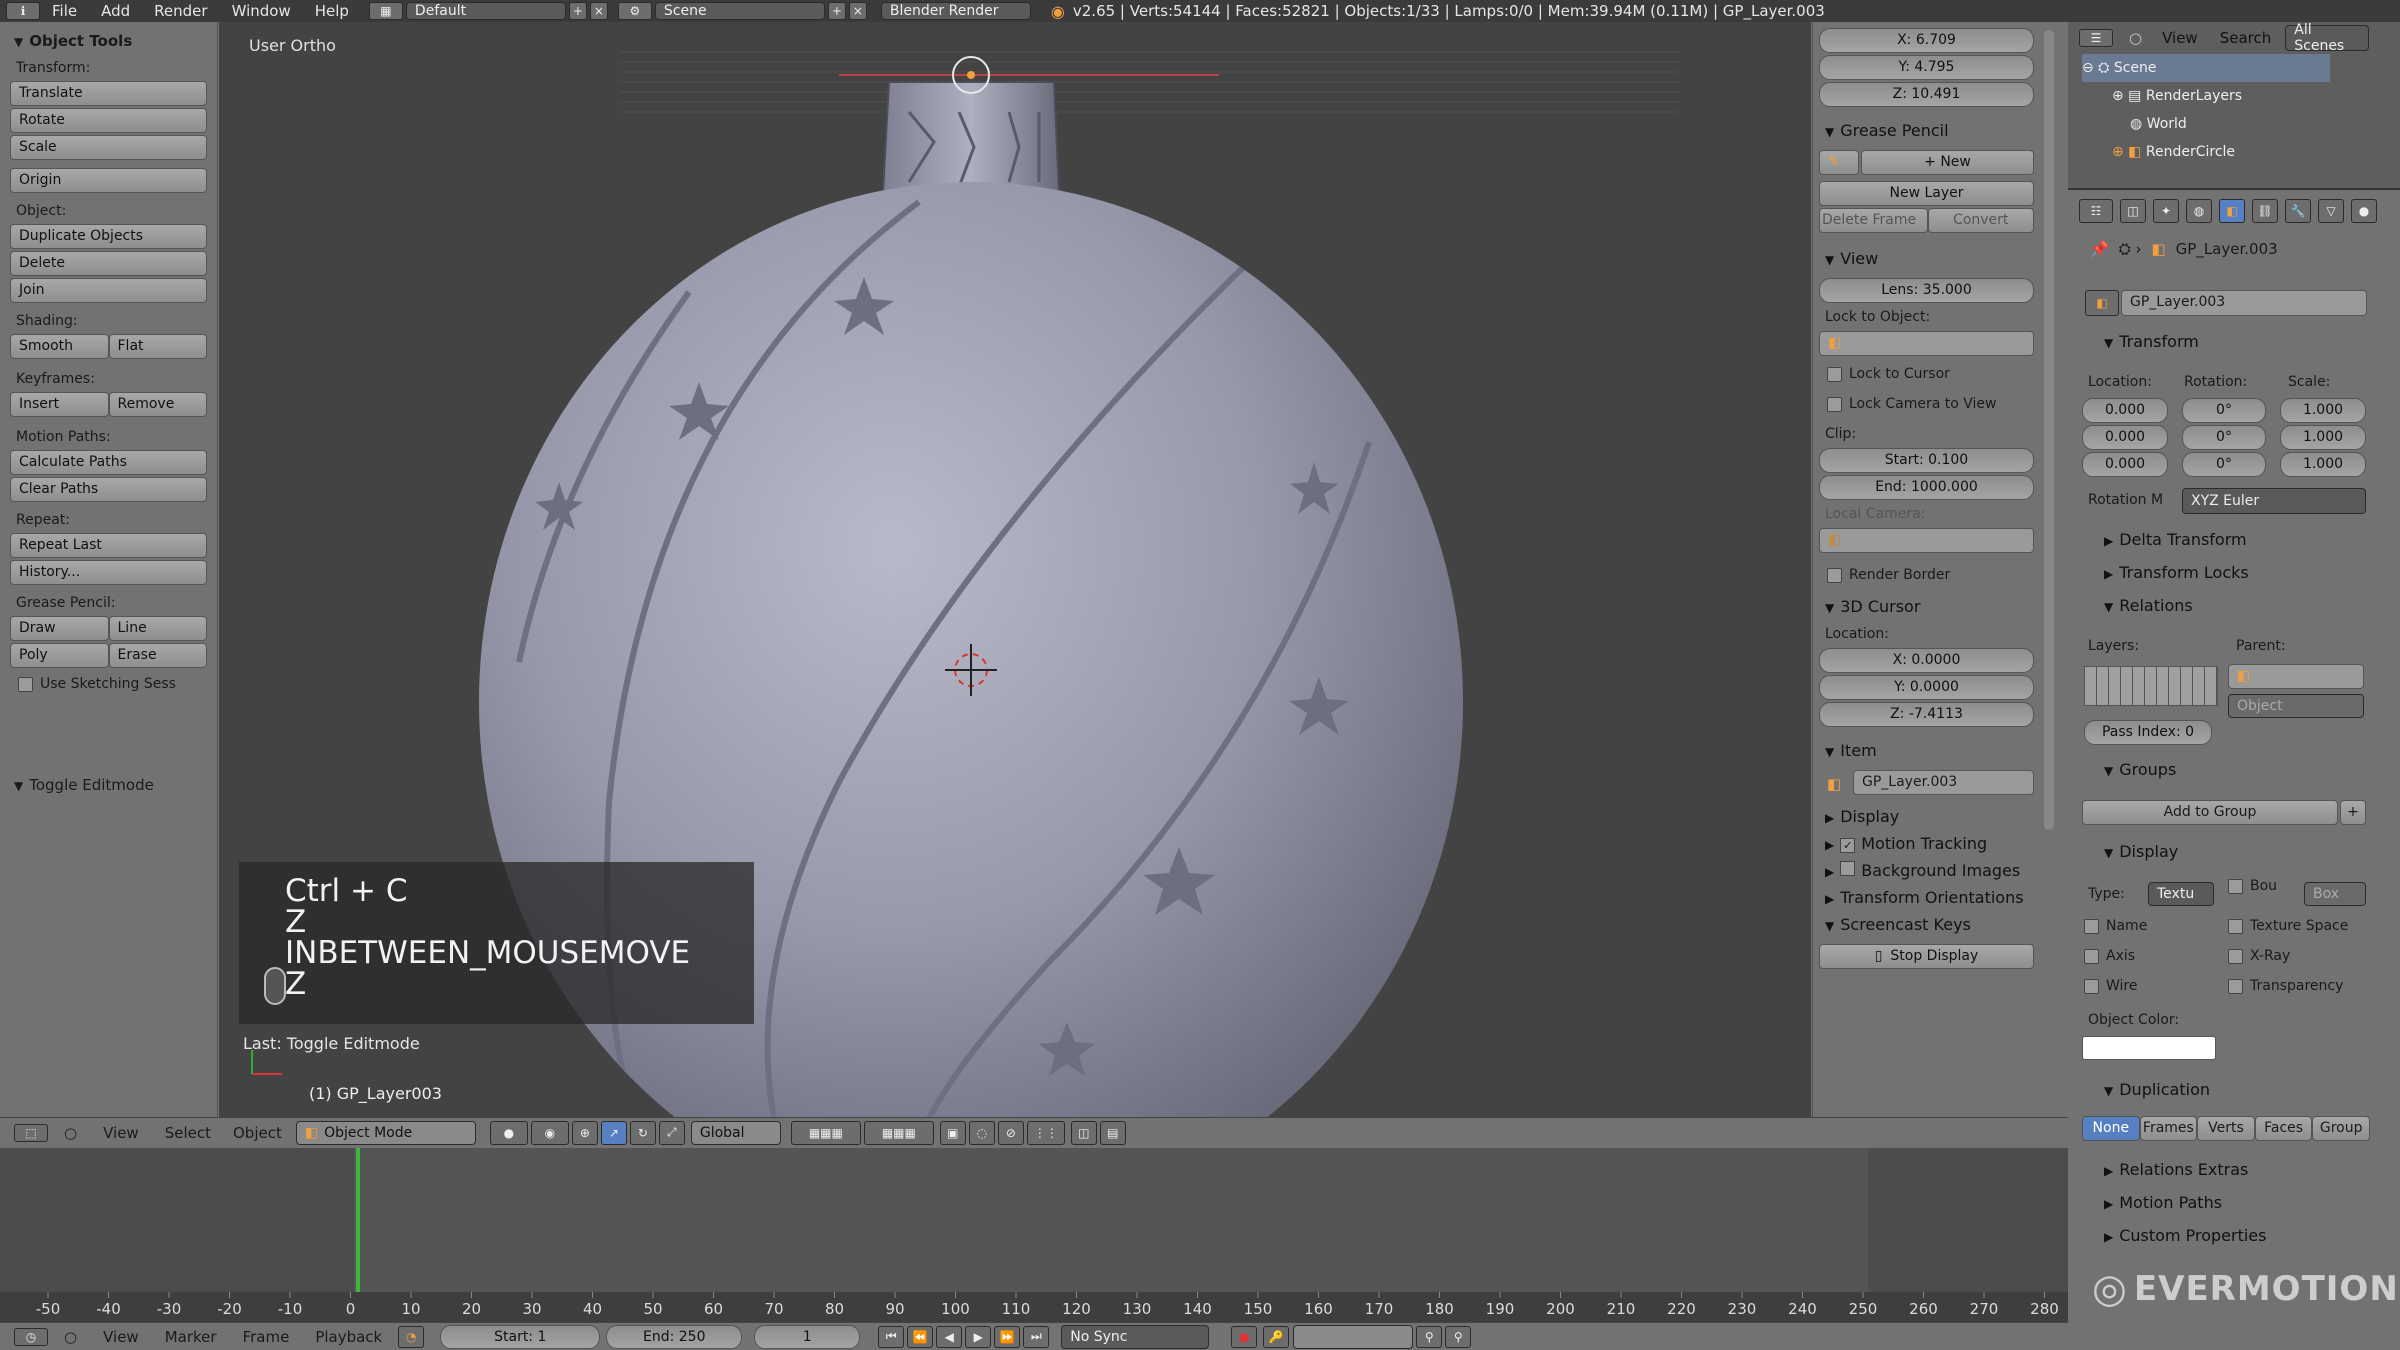 The image size is (2400, 1350). What do you see at coordinates (1929, 924) in the screenshot?
I see `screencast-keys-panel: ▼ Screencast Keys` at bounding box center [1929, 924].